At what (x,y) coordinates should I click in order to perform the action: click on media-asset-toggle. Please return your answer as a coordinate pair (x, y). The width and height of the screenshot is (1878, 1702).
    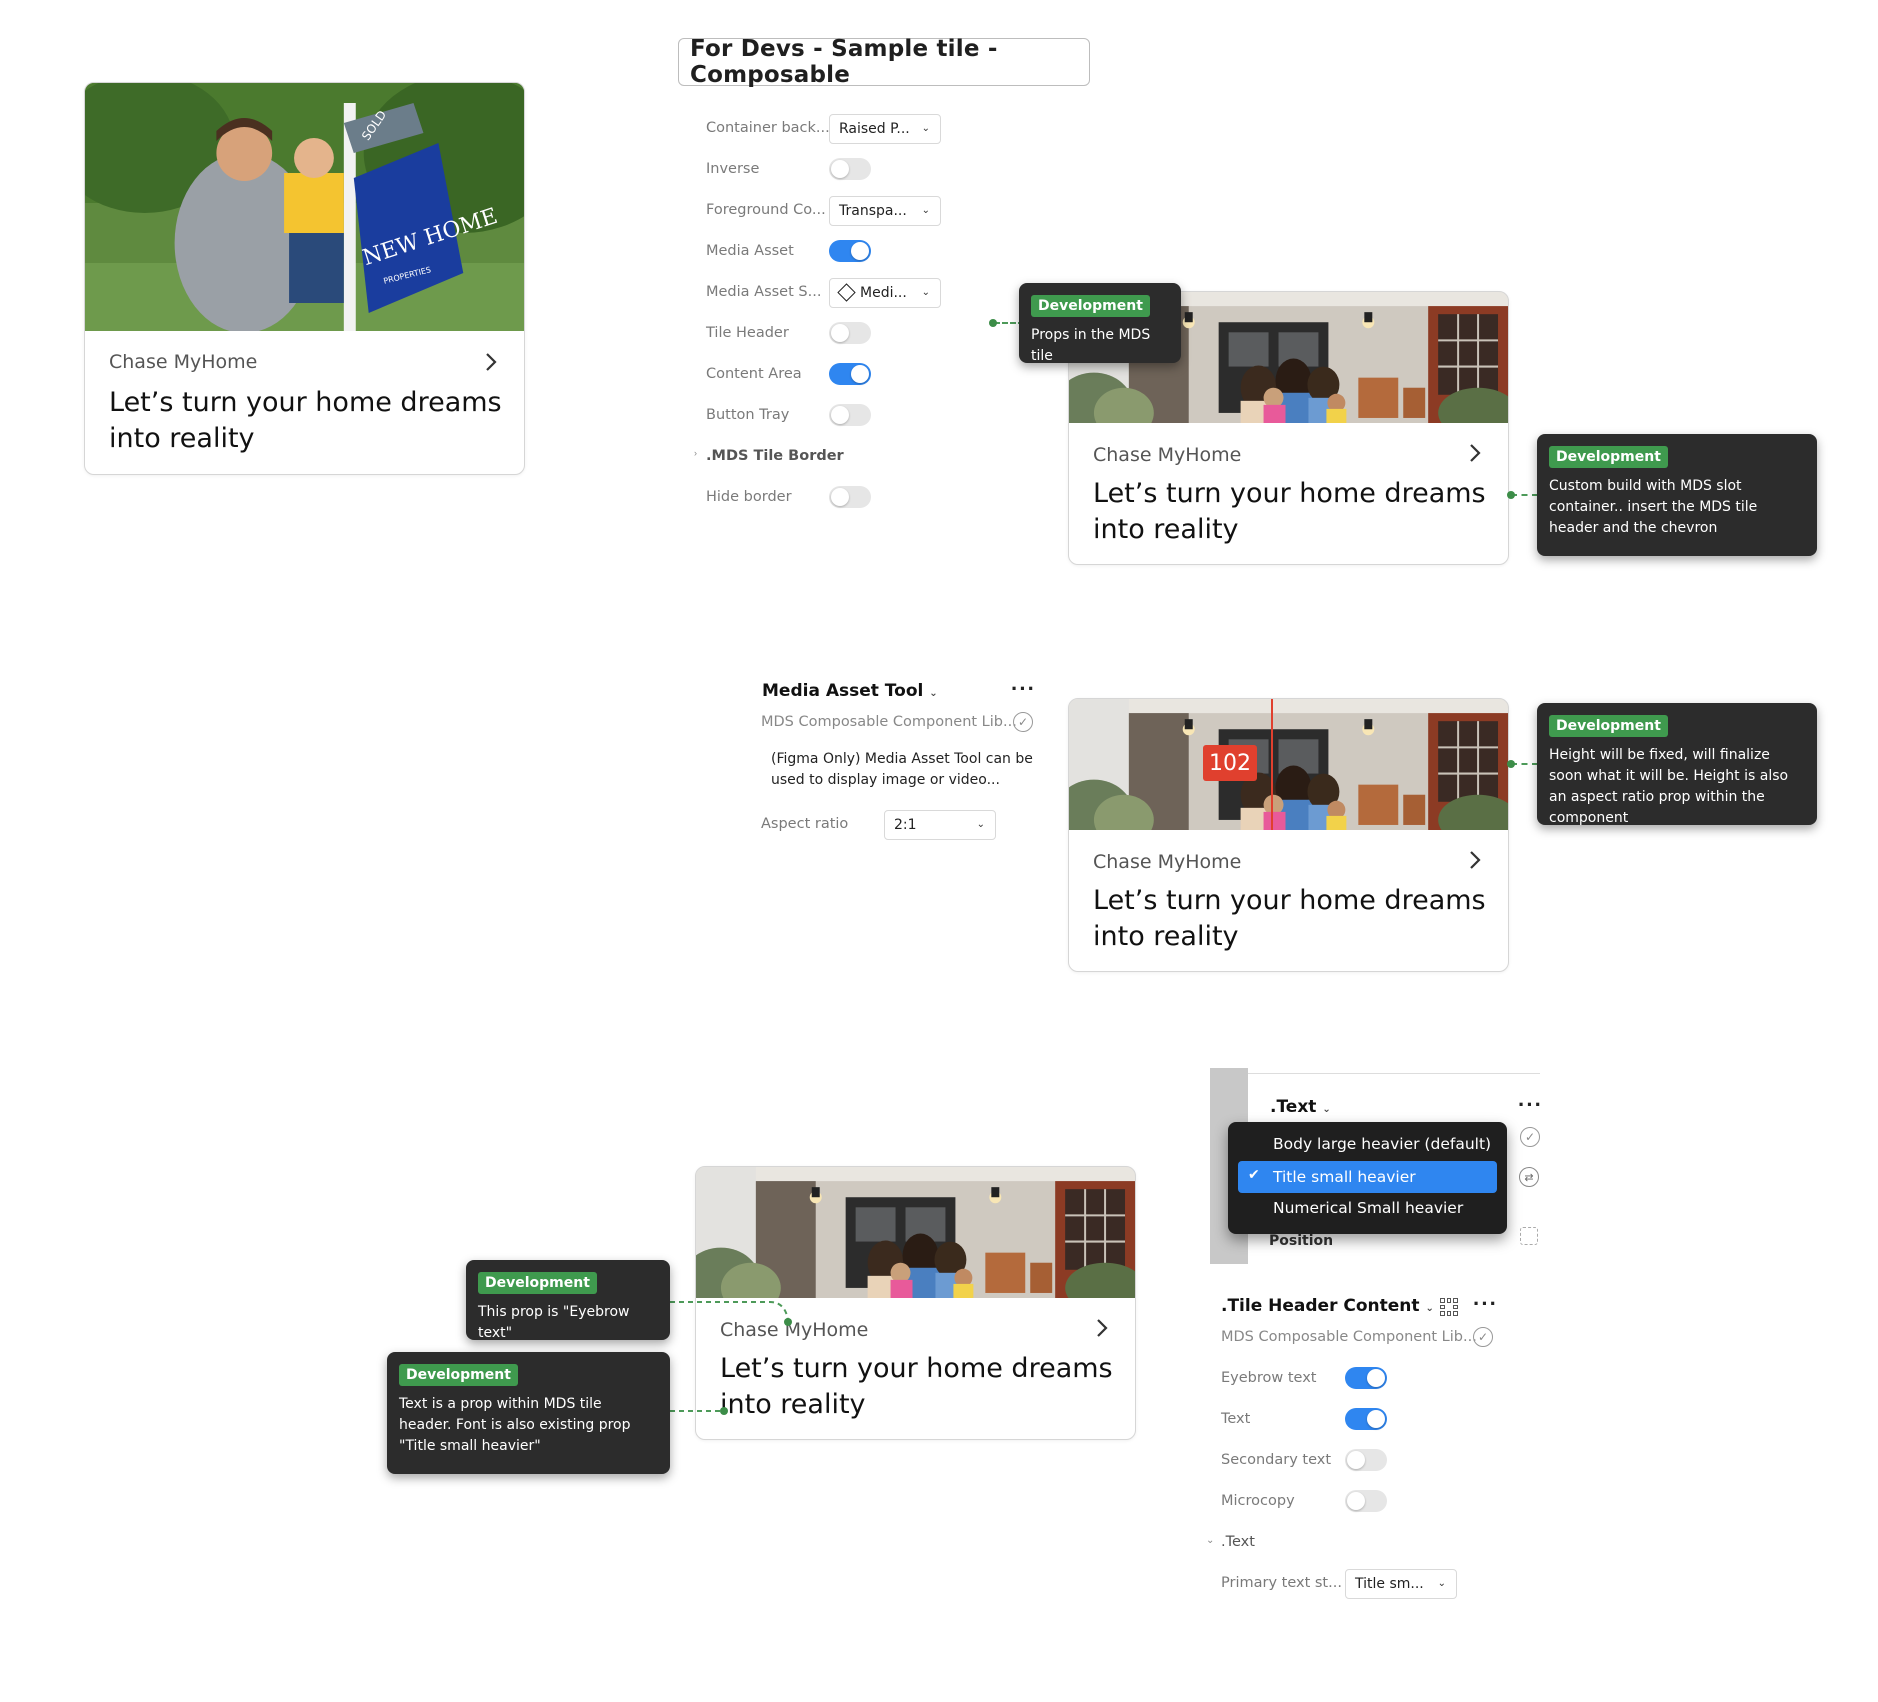
    Looking at the image, I should click on (850, 251).